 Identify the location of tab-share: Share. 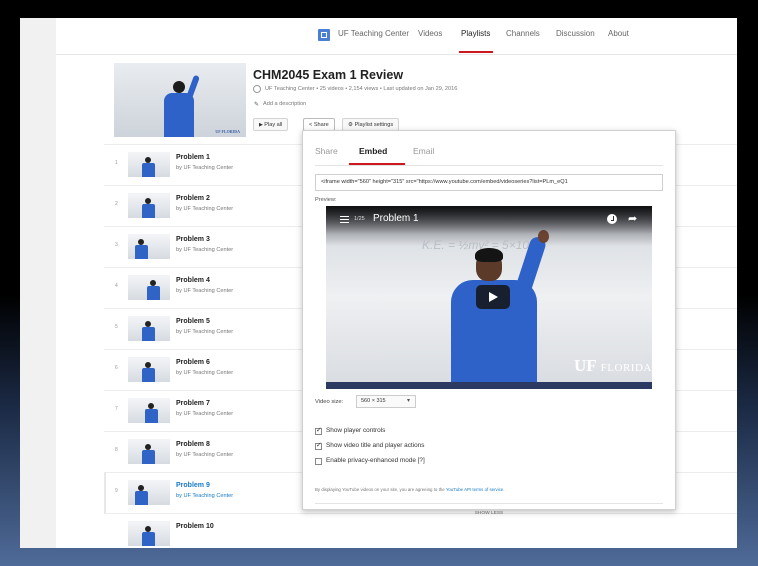
(326, 151).